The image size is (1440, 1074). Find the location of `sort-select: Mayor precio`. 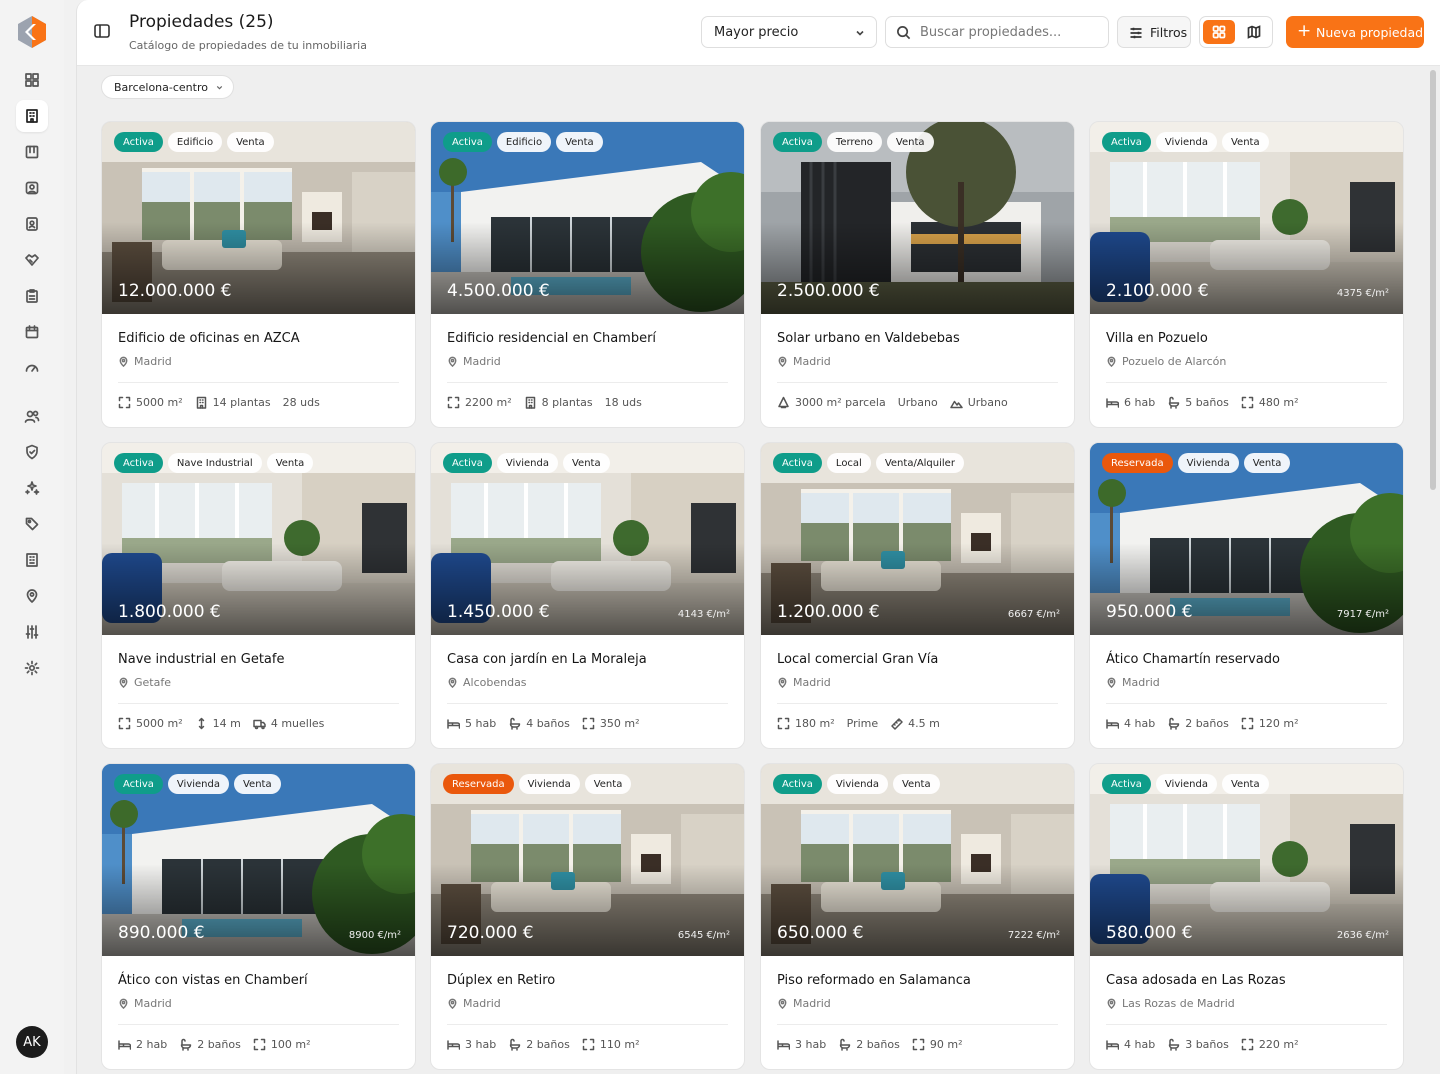

sort-select: Mayor precio is located at coordinates (789, 32).